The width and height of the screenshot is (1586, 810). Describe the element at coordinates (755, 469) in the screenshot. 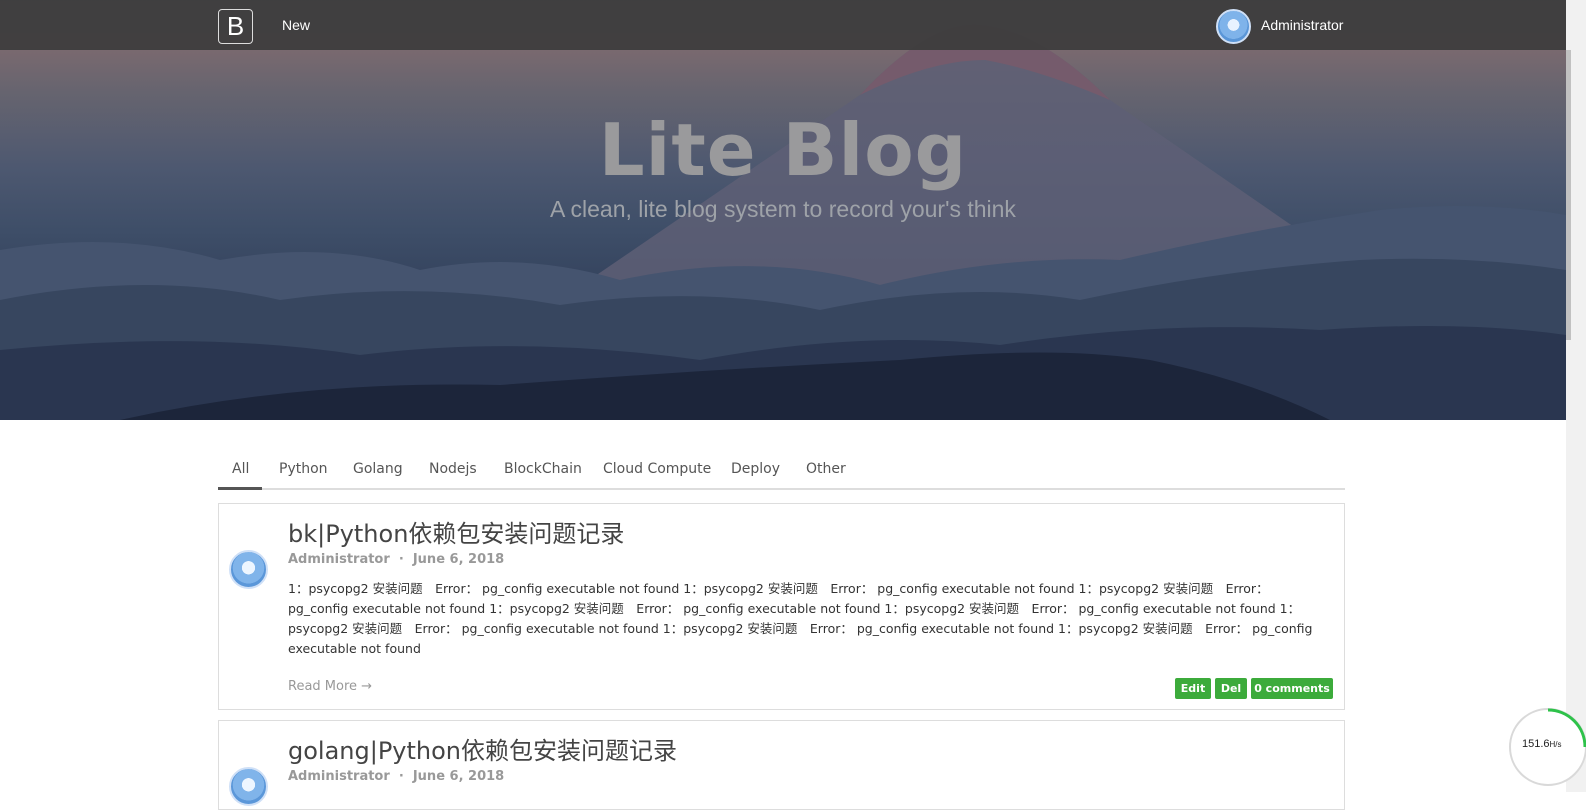

I see `tab-deploy: Deploy` at that location.